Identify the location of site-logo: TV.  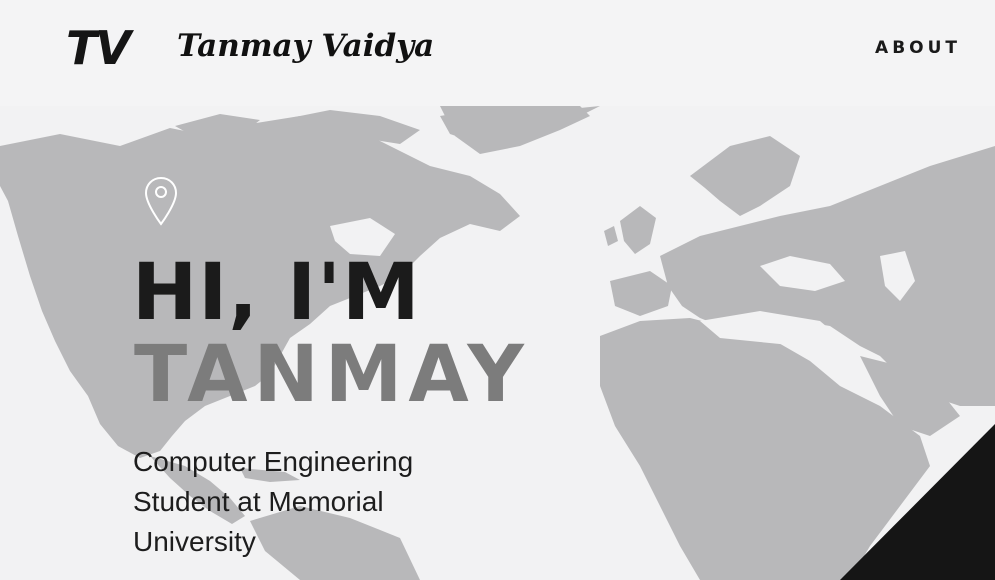
(98, 48).